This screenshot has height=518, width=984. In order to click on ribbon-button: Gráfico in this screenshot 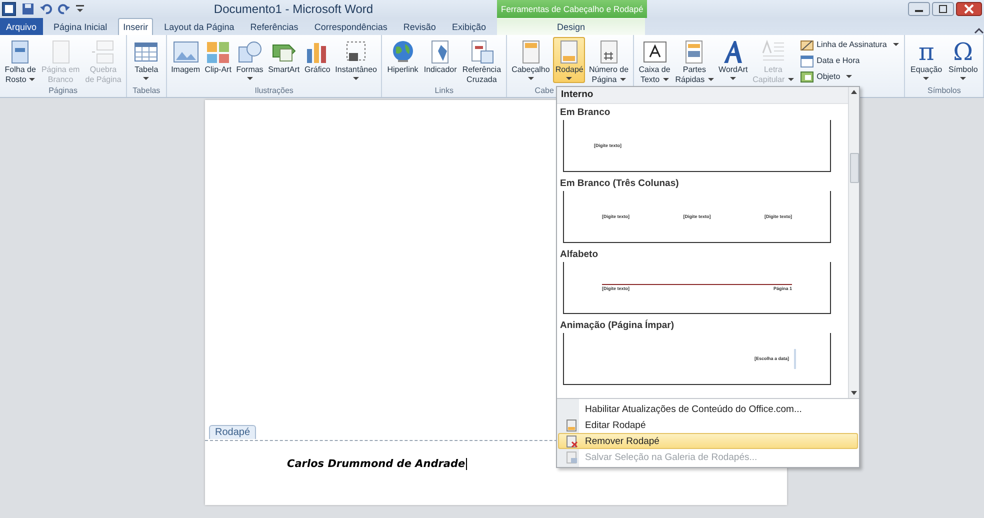, I will do `click(317, 60)`.